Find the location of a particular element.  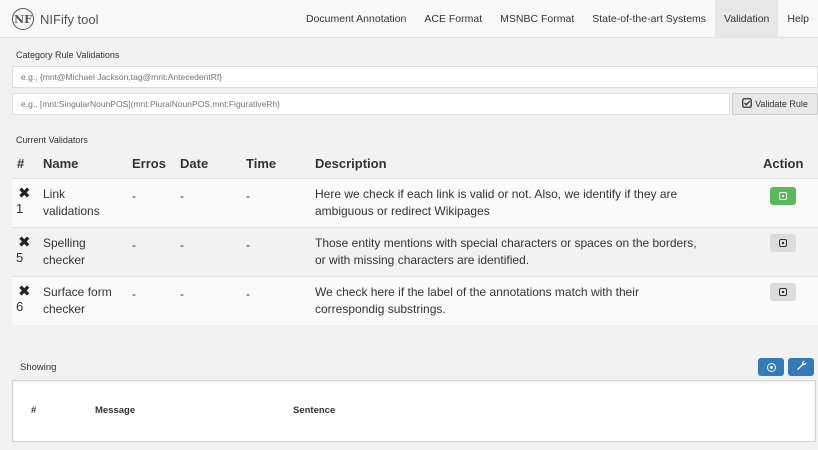

col-header-message: Message is located at coordinates (115, 410).